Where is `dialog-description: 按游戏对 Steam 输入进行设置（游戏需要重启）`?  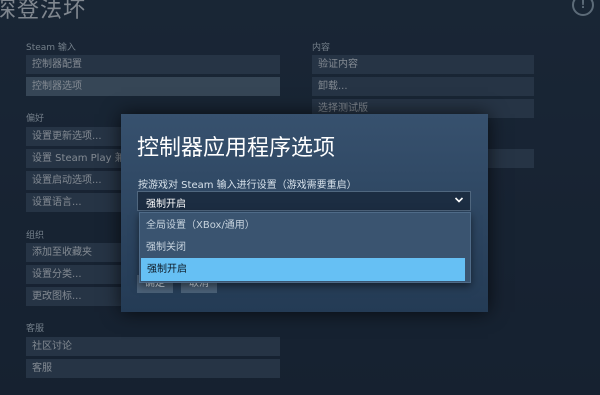 dialog-description: 按游戏对 Steam 输入进行设置（游戏需要重启） is located at coordinates (247, 185).